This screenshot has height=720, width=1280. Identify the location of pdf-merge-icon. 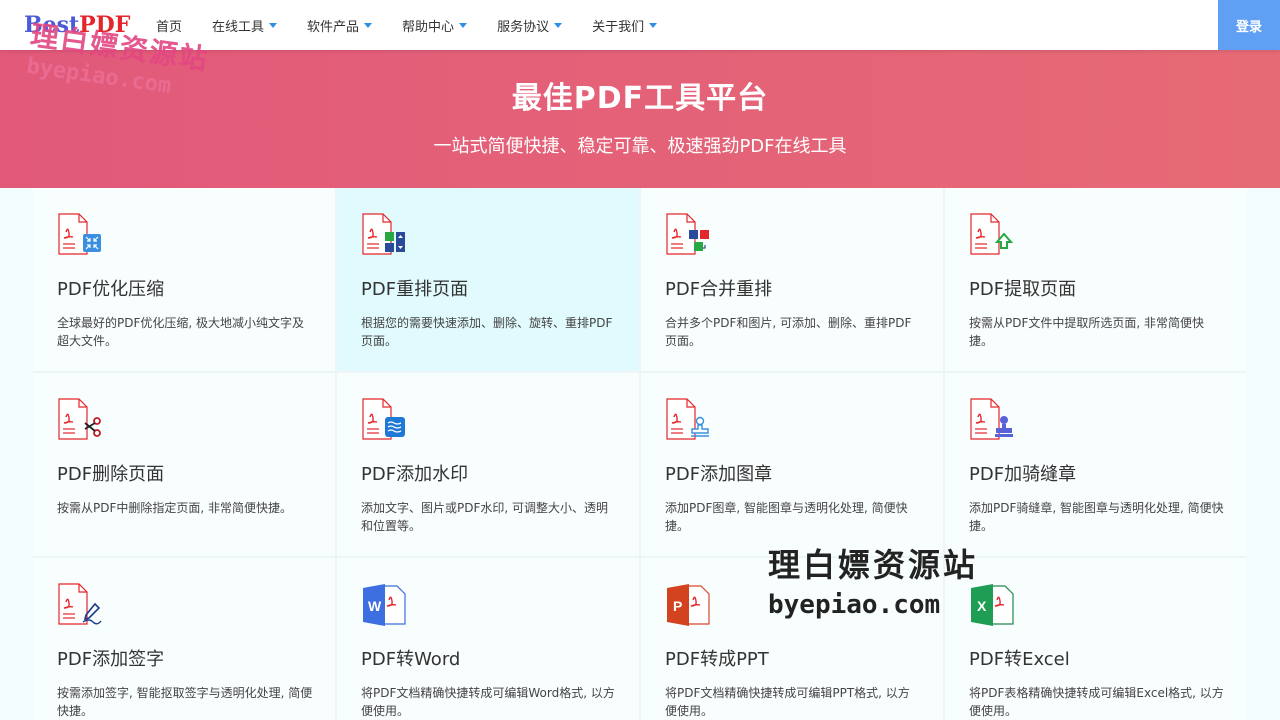
(687, 234).